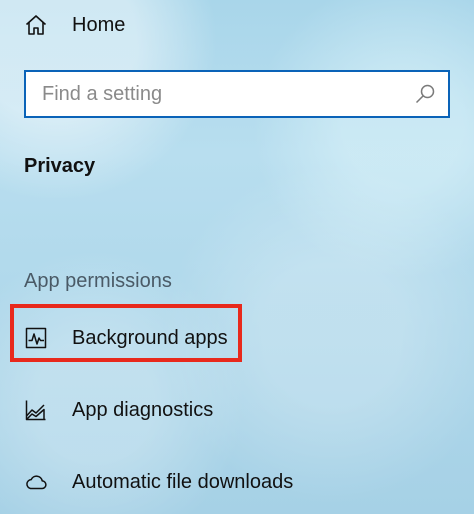  I want to click on search-box, so click(237, 94).